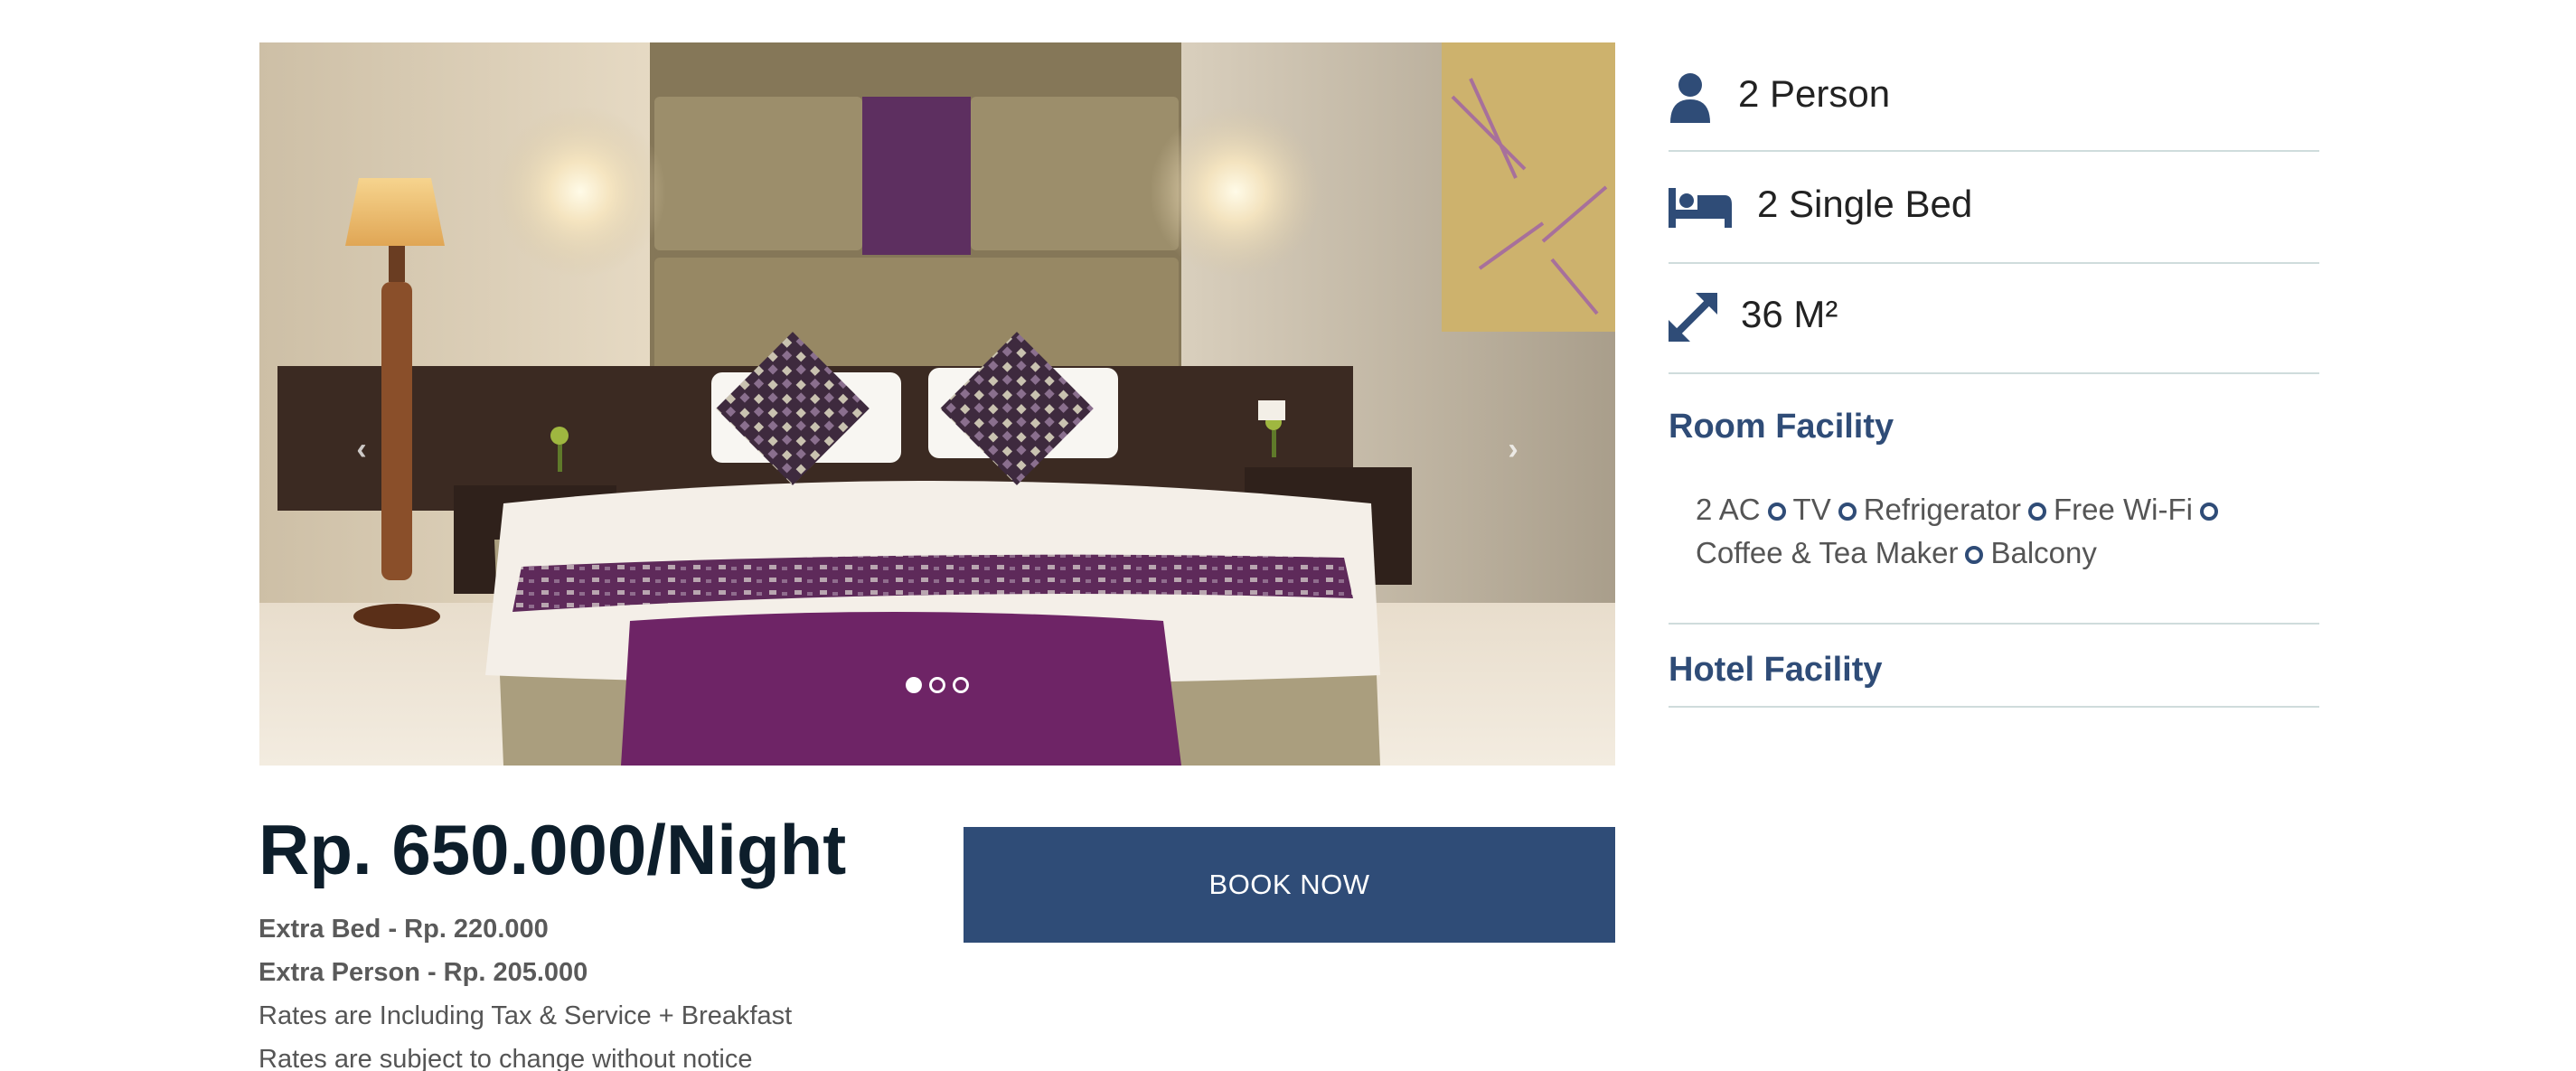 The width and height of the screenshot is (2576, 1071). I want to click on room-price: Rp. 650.000/Night, so click(553, 850).